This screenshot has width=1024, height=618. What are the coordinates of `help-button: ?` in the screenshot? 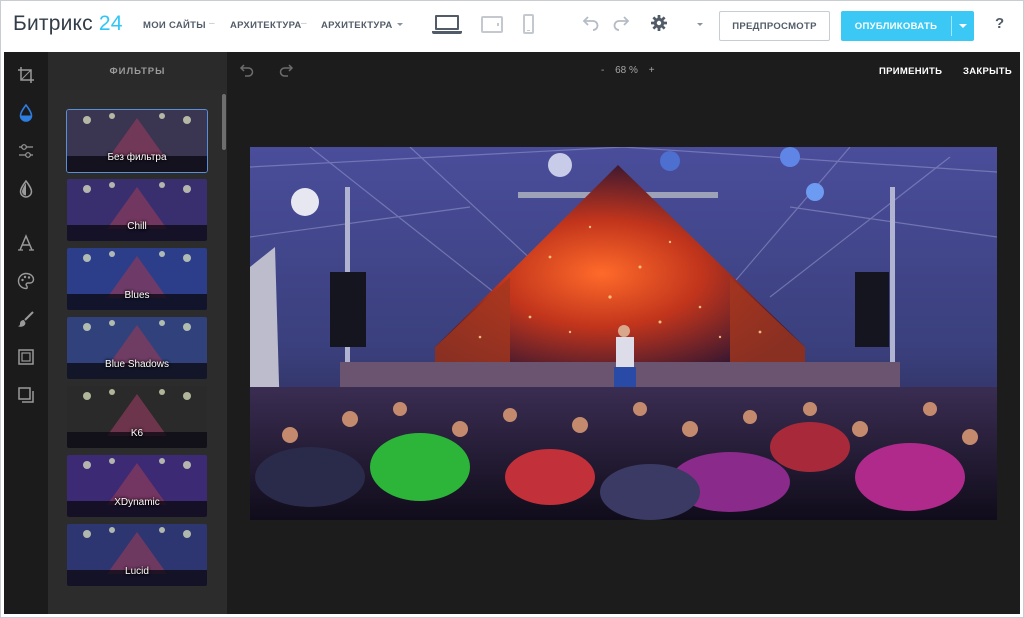 It's located at (999, 23).